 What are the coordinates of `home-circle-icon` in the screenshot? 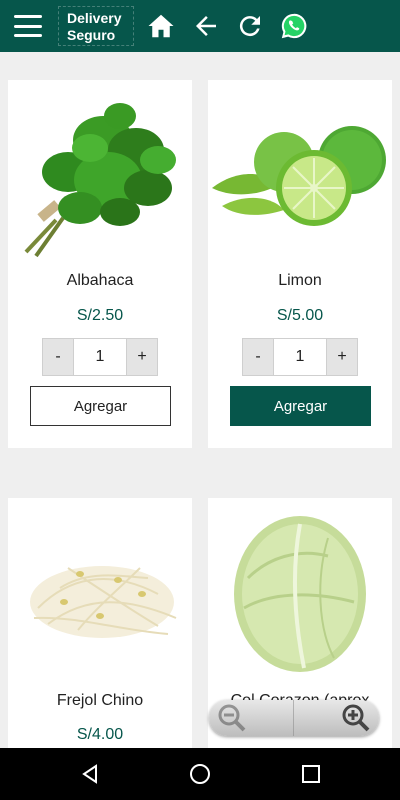 It's located at (200, 774).